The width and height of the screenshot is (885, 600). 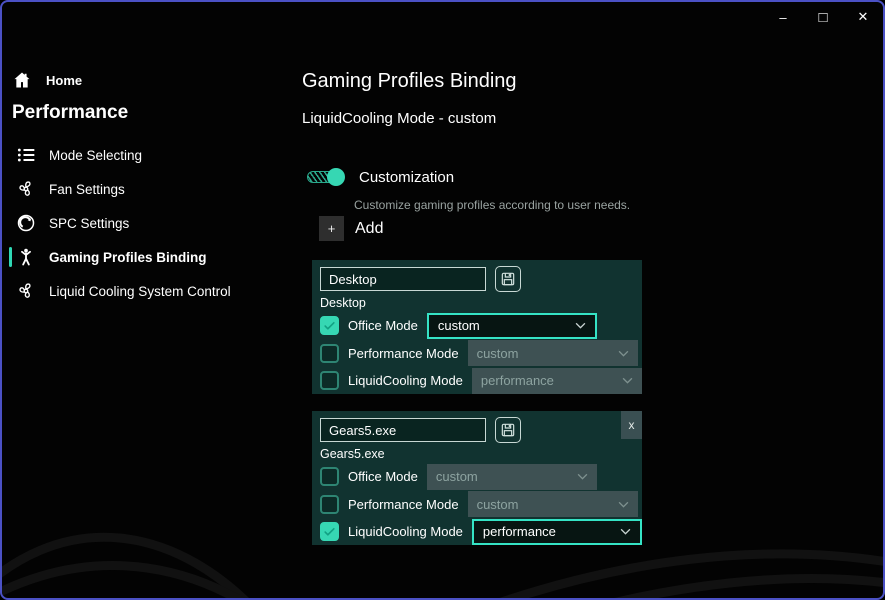 What do you see at coordinates (399, 118) in the screenshot?
I see `page-subtitle: LiquidCooling Mode - custom` at bounding box center [399, 118].